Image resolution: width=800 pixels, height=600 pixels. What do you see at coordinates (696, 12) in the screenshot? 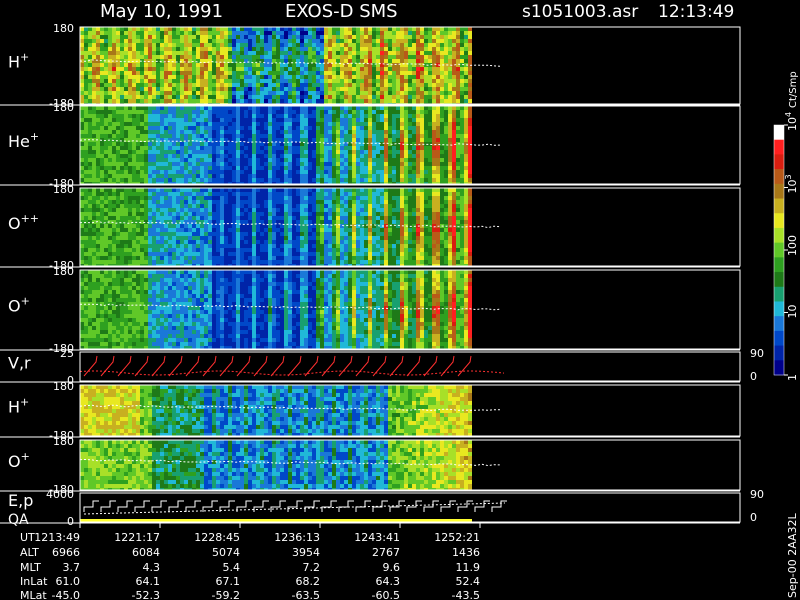
I see `header-time: 12:13:49` at bounding box center [696, 12].